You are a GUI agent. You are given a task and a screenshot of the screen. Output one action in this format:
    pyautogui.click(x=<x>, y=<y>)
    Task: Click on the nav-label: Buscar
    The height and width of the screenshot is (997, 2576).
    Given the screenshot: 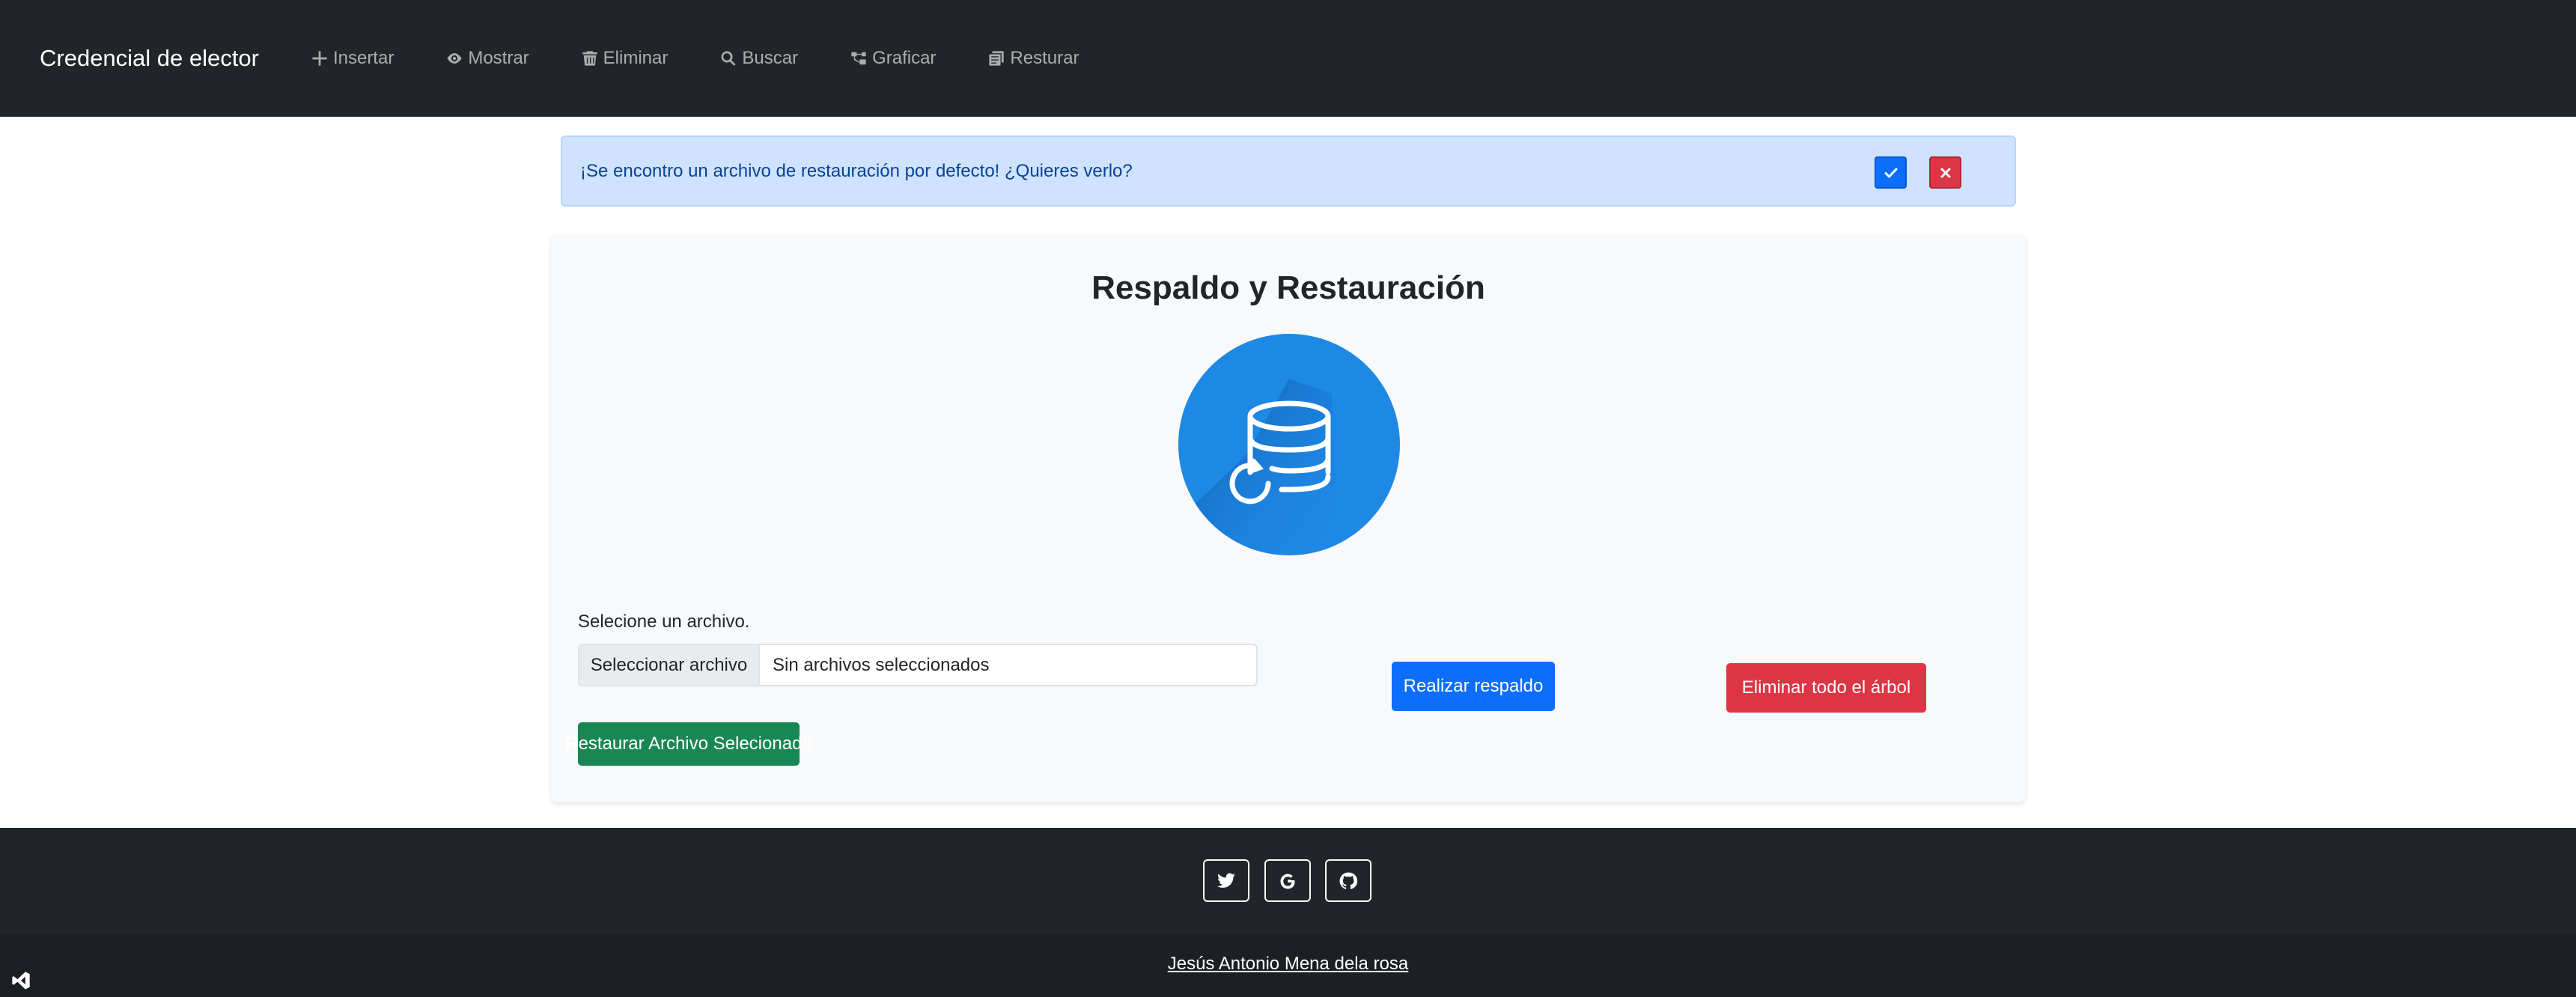 What is the action you would take?
    pyautogui.click(x=770, y=58)
    